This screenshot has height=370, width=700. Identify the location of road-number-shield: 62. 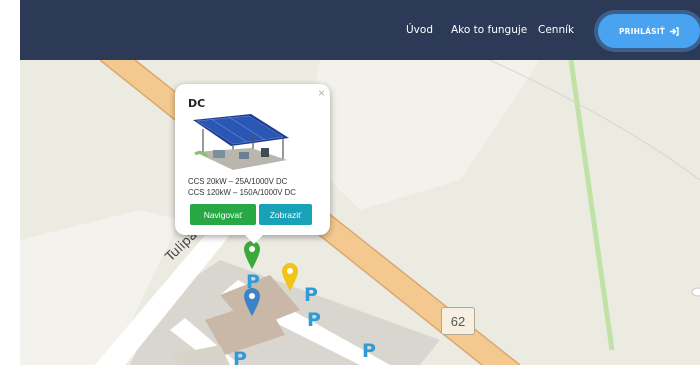
(458, 321).